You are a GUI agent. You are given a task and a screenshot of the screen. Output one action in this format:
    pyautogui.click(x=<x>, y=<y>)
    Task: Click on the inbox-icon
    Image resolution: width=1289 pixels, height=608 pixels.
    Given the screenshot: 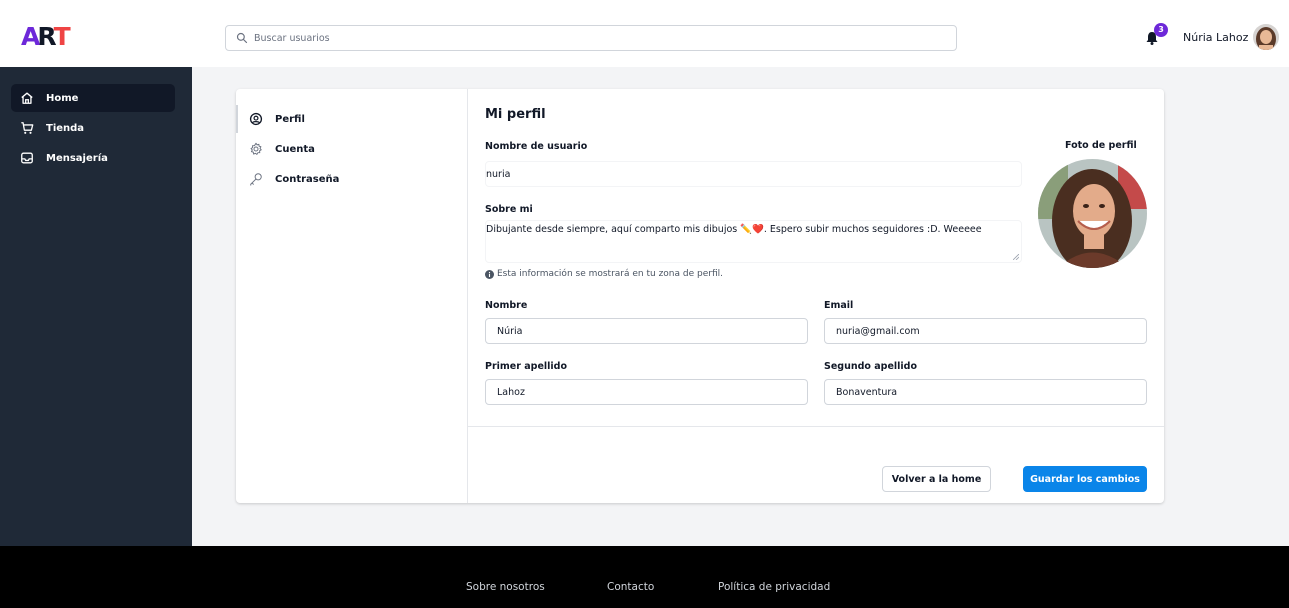 What is the action you would take?
    pyautogui.click(x=27, y=158)
    